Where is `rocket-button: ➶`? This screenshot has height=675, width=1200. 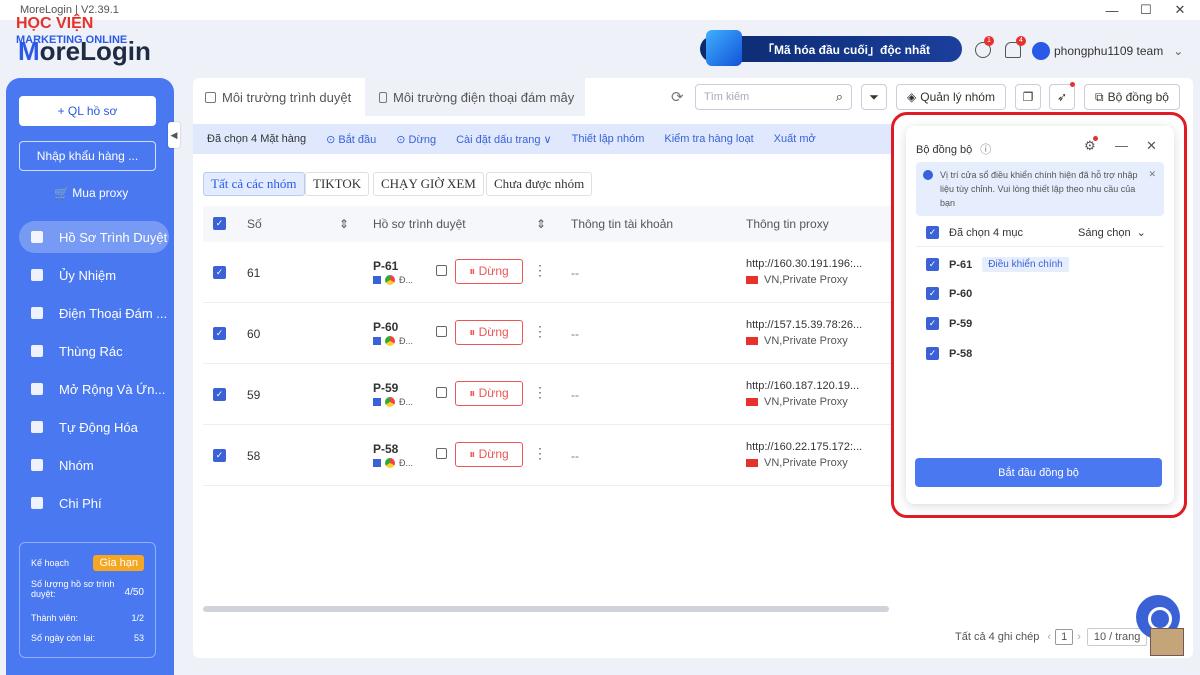 rocket-button: ➶ is located at coordinates (1062, 97).